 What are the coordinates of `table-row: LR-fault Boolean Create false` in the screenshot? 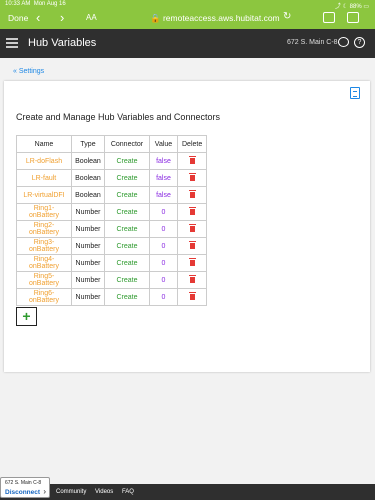 It's located at (112, 178).